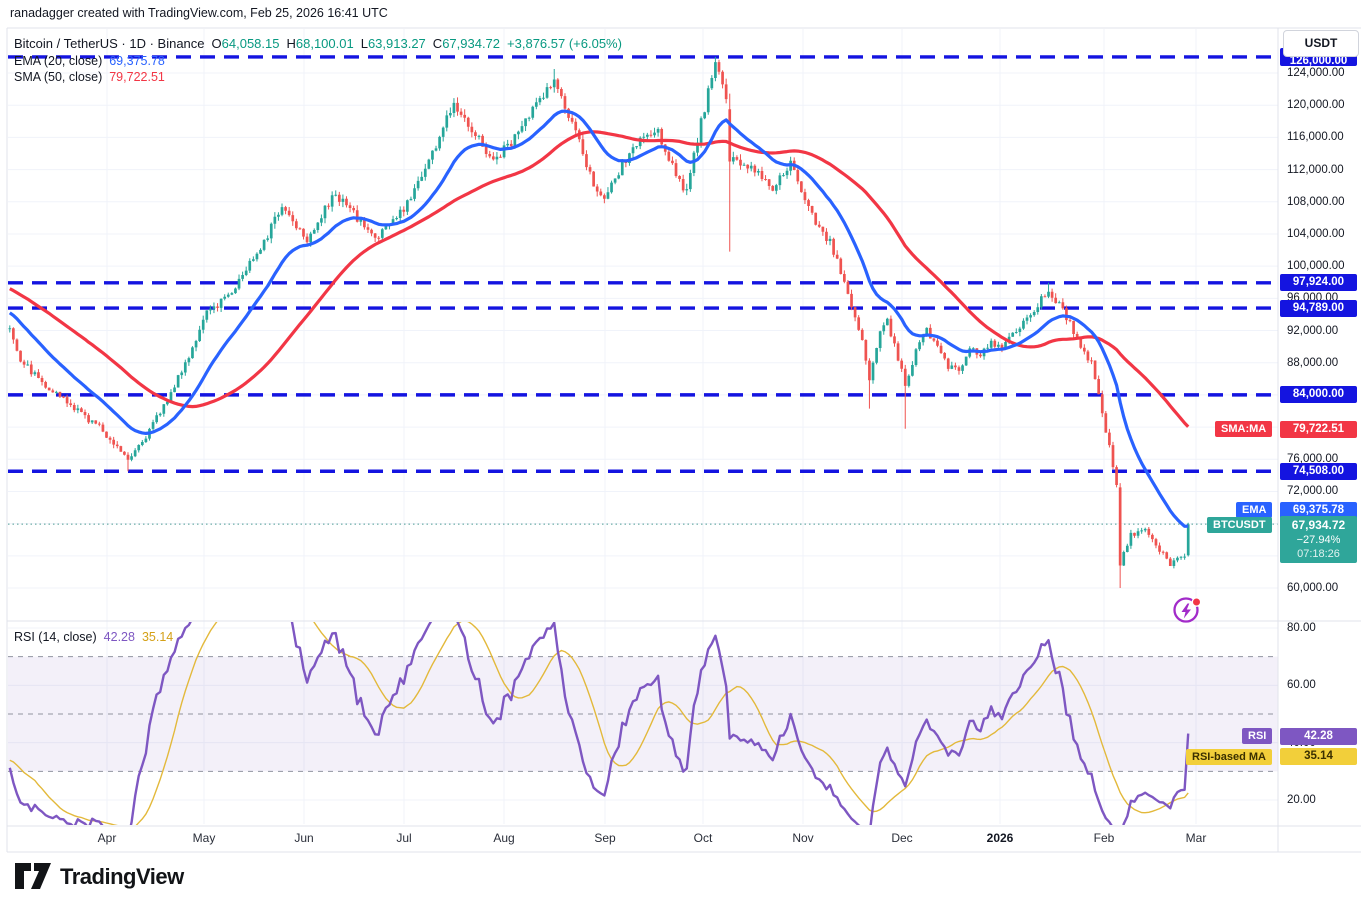 This screenshot has height=912, width=1361. I want to click on sma-legend-label: SMA (50, close), so click(58, 77).